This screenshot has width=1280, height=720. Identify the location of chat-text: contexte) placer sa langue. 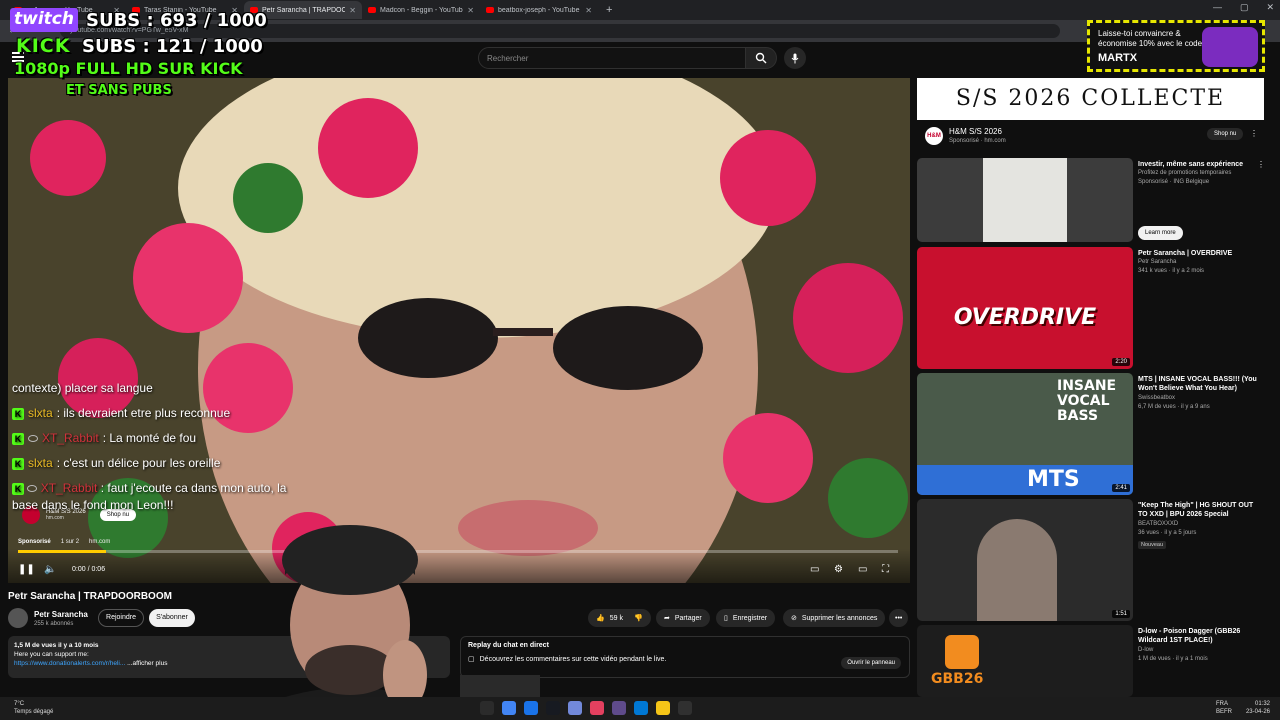
(82, 388).